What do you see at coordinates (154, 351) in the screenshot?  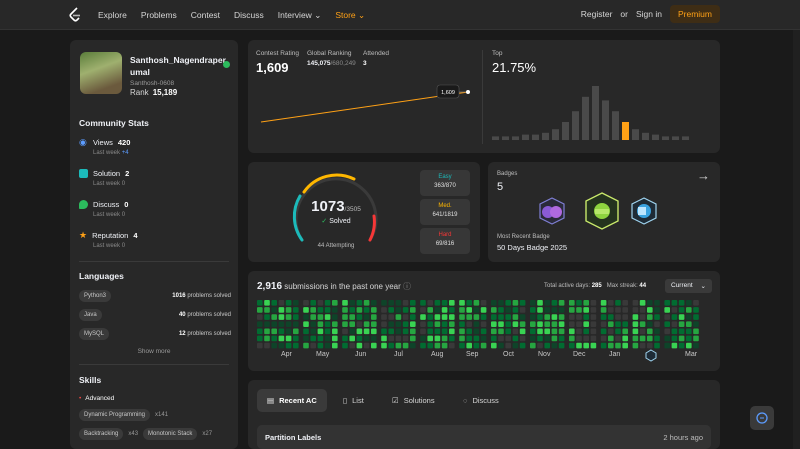 I see `show-more-button: Show more` at bounding box center [154, 351].